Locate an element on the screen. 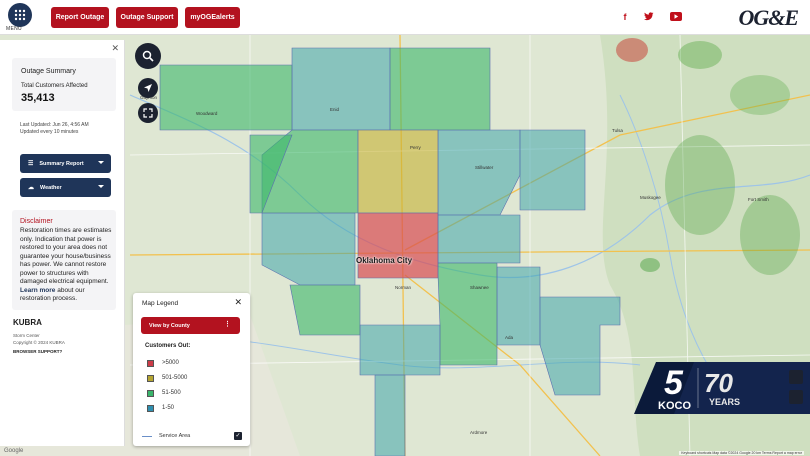 This screenshot has height=456, width=810. menu-label: MENU is located at coordinates (14, 29).